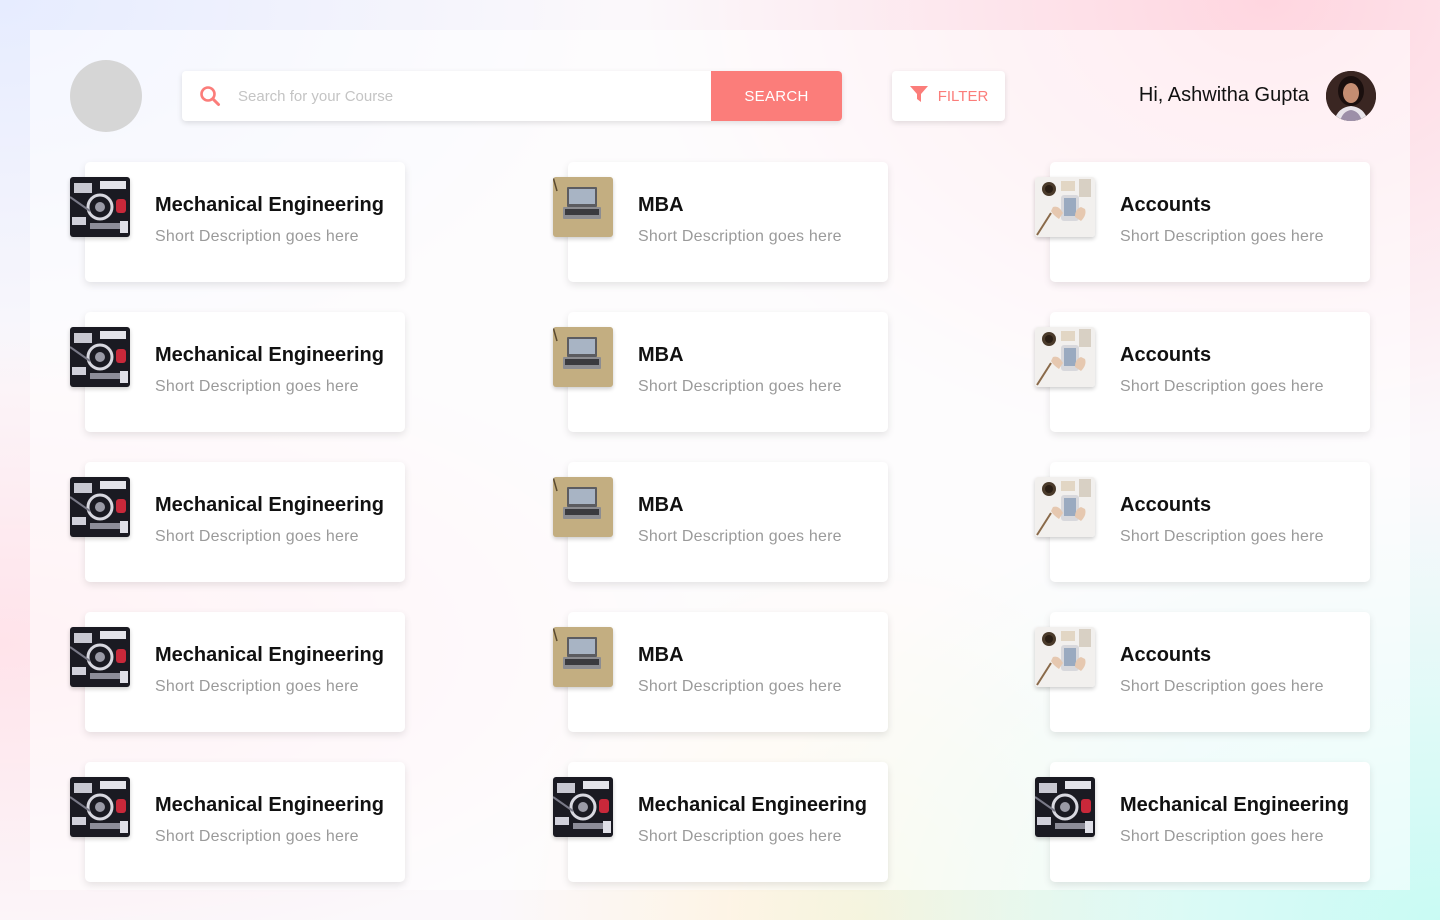 The image size is (1440, 920). I want to click on user-greeting: Hi, Ashwitha Gupta, so click(1223, 95).